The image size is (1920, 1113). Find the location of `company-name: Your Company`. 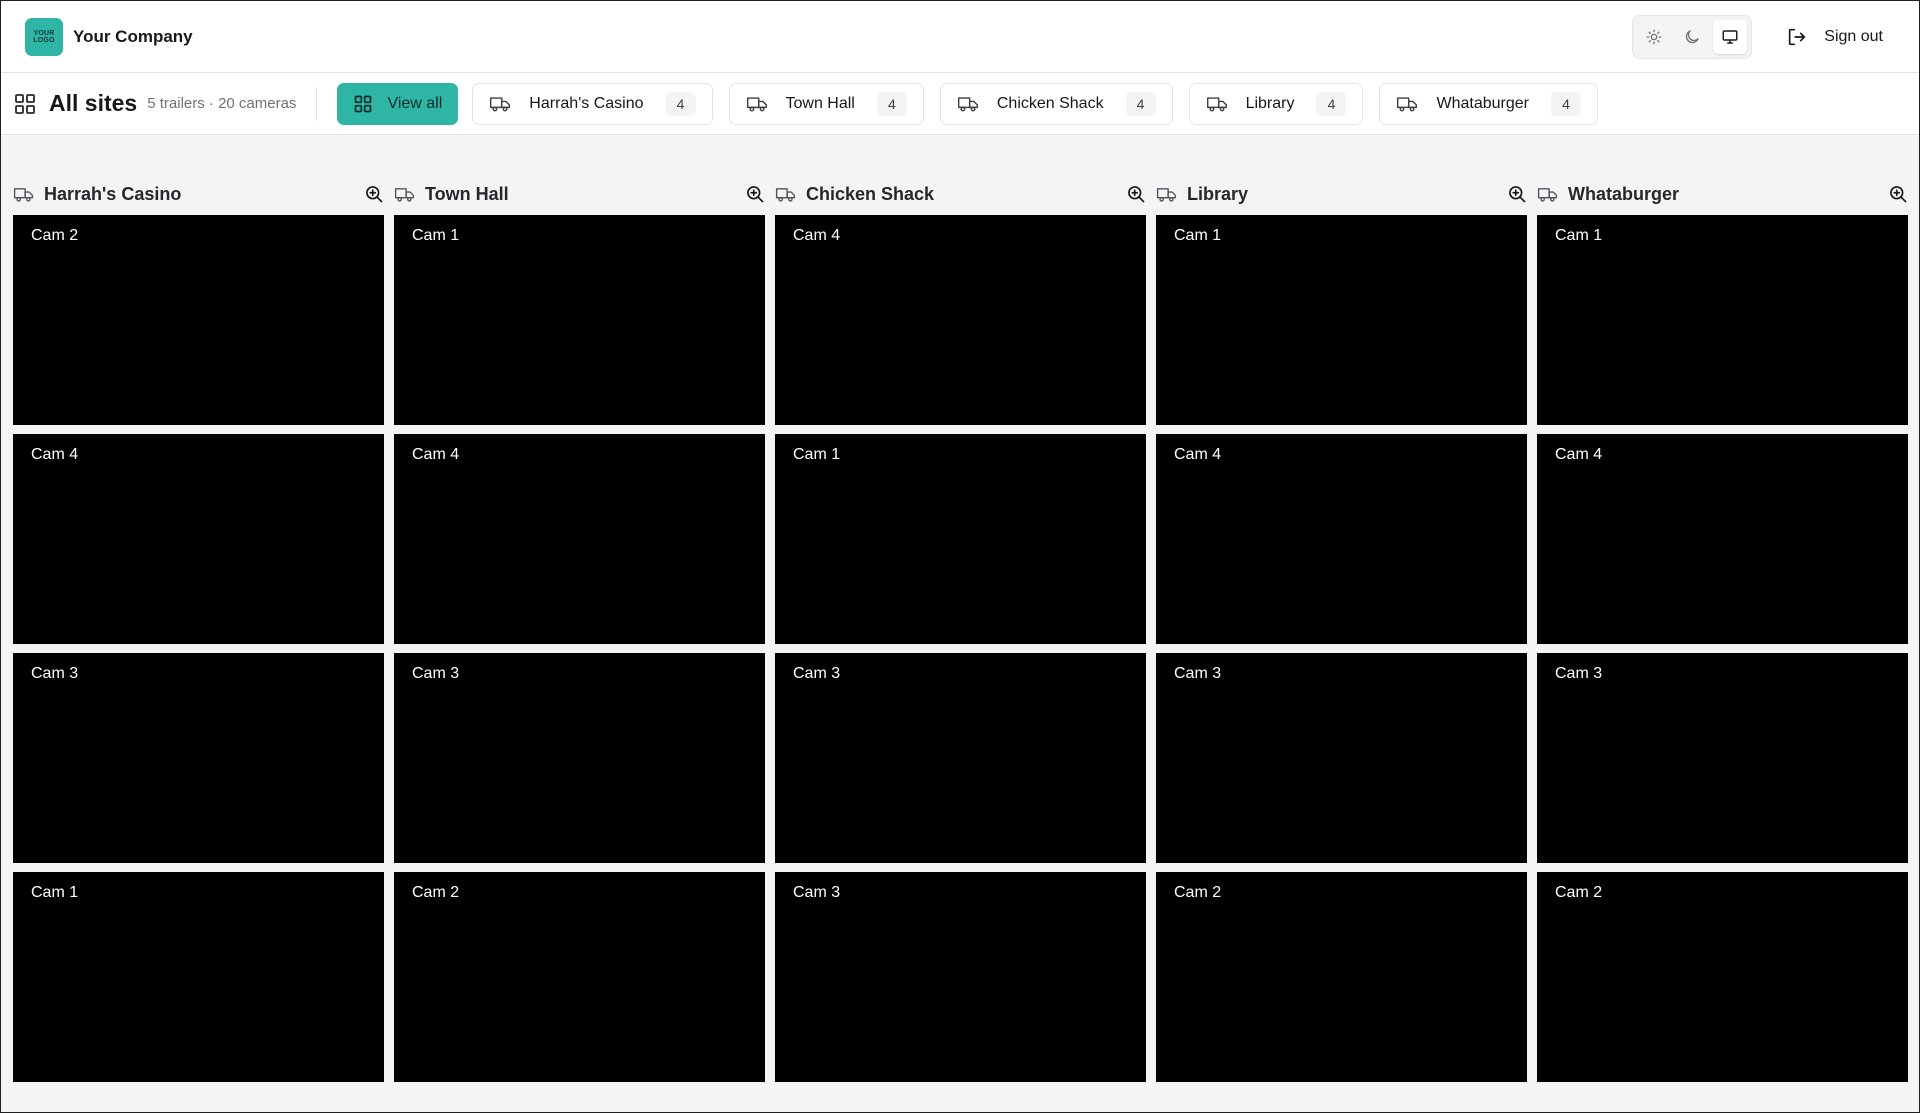

company-name: Your Company is located at coordinates (133, 36).